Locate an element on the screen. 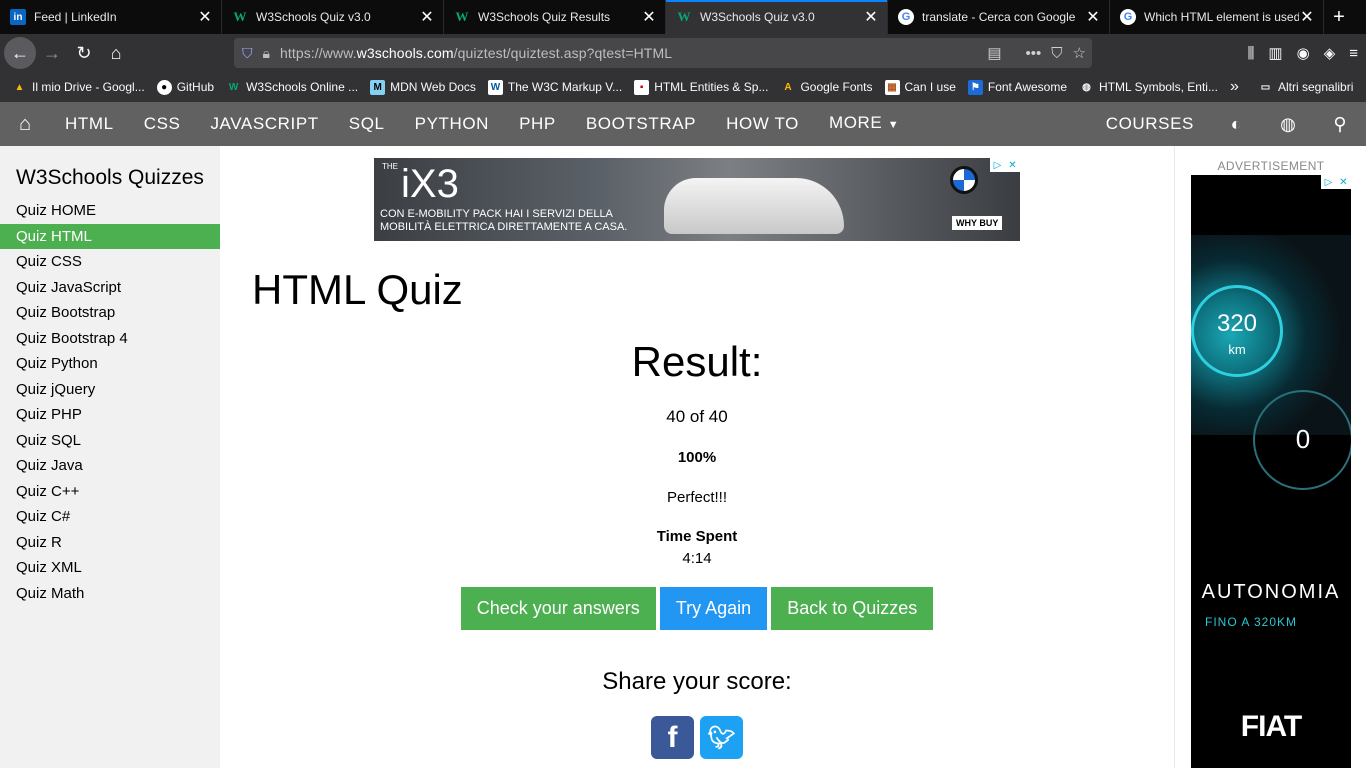 This screenshot has height=768, width=1366. chevron-double-right-icon: » is located at coordinates (1234, 87).